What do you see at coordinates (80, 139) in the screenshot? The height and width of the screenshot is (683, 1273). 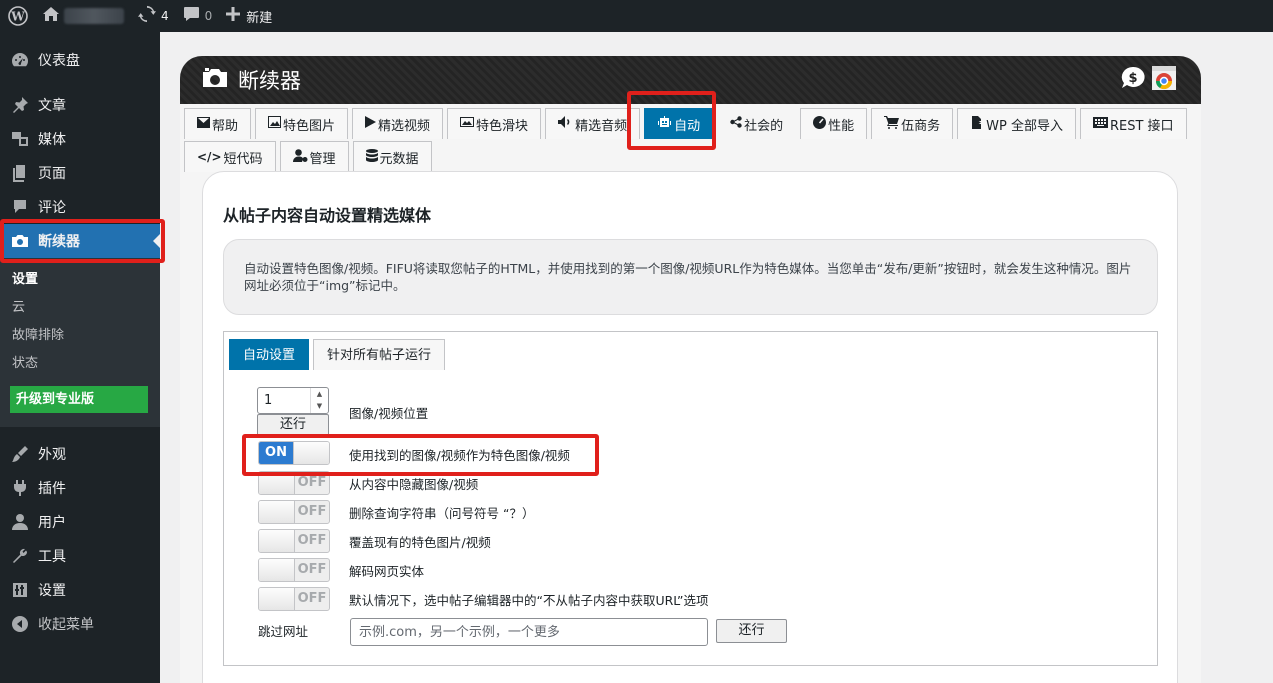 I see `menu-media: 媒体` at bounding box center [80, 139].